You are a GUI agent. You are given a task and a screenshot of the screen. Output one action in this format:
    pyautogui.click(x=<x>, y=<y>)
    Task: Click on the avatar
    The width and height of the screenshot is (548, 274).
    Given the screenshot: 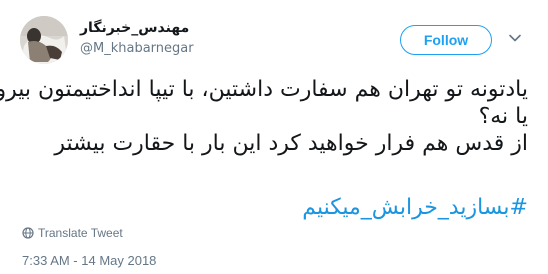 What is the action you would take?
    pyautogui.click(x=44, y=40)
    